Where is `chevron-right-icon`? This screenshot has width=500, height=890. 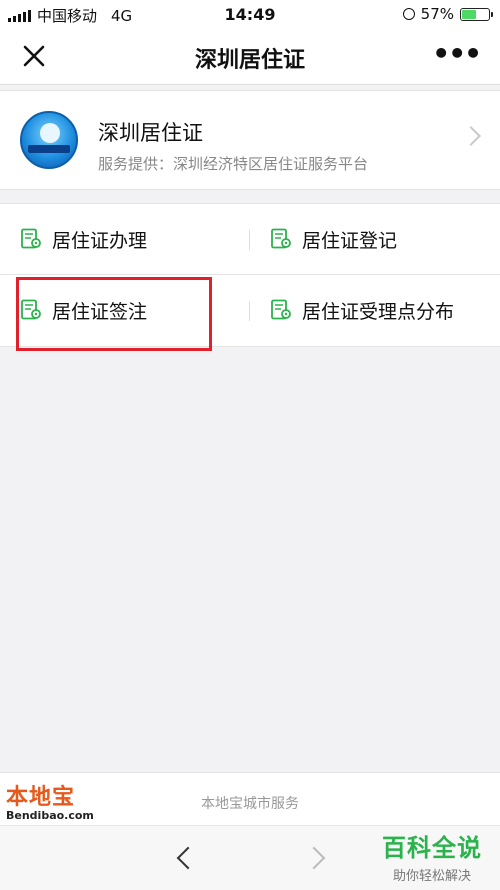 chevron-right-icon is located at coordinates (471, 136).